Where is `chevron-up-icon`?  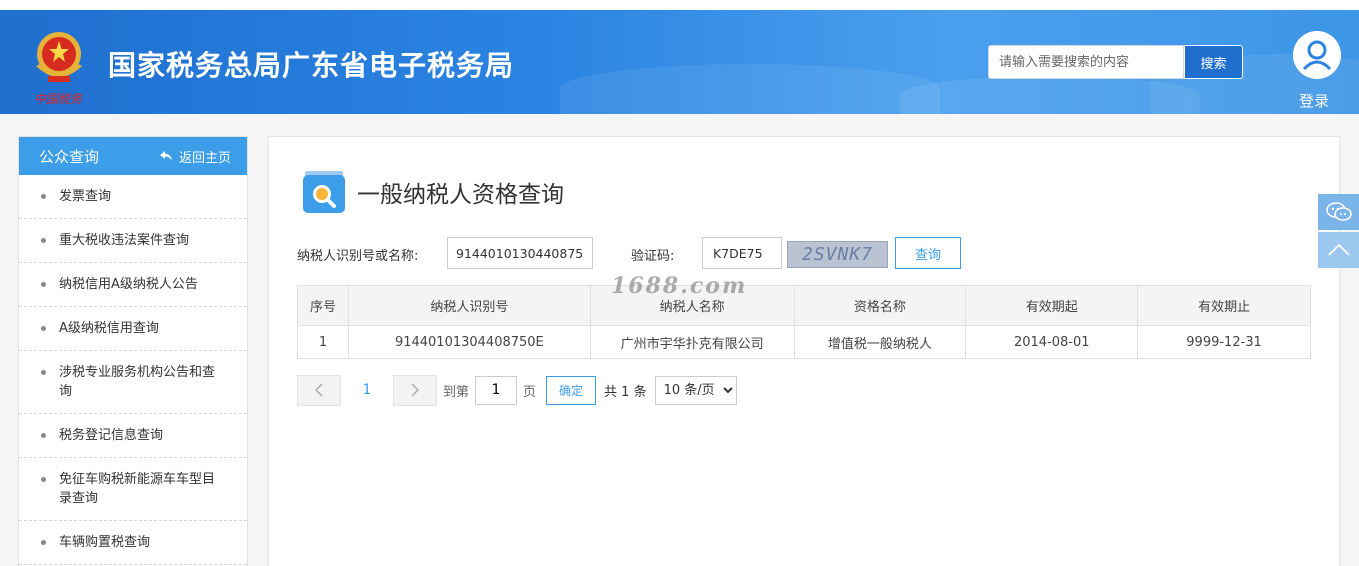 chevron-up-icon is located at coordinates (1338, 249).